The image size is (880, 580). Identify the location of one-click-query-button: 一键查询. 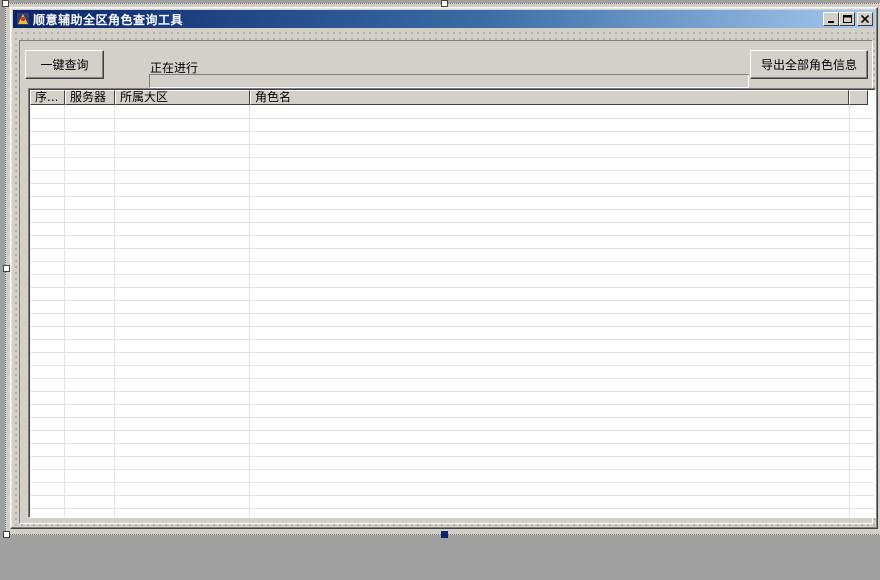
(64, 64).